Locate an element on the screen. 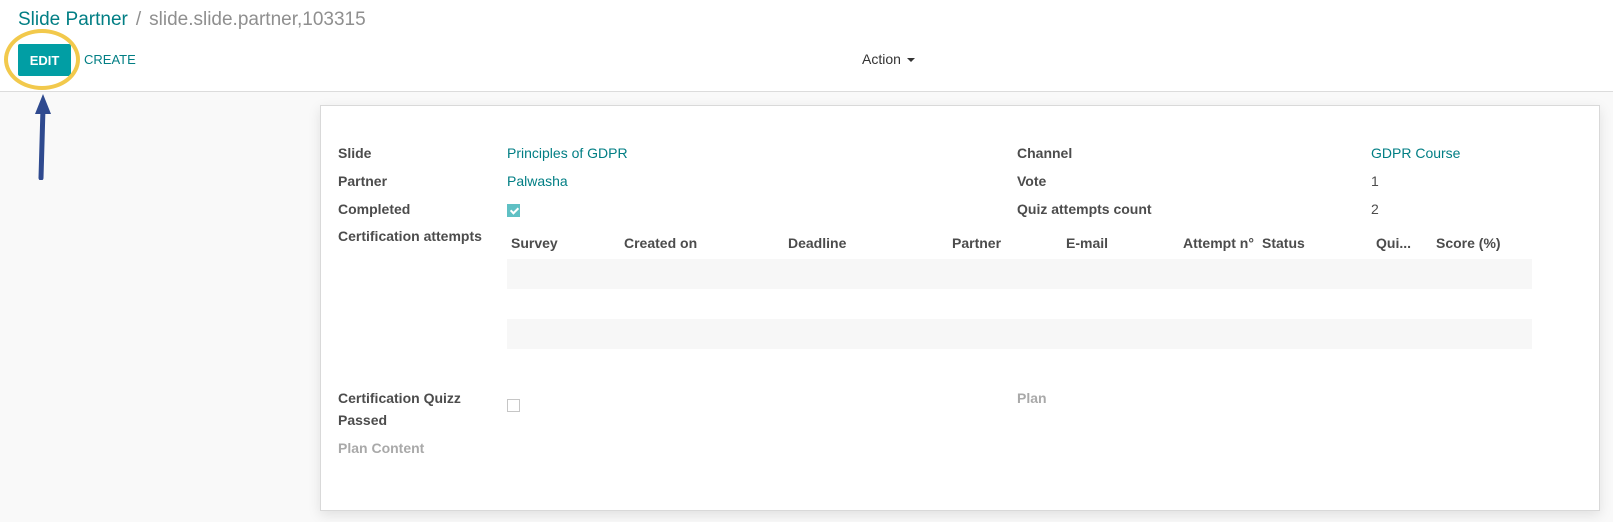 Image resolution: width=1613 pixels, height=522 pixels. column-header-score: Score (%) is located at coordinates (1468, 243).